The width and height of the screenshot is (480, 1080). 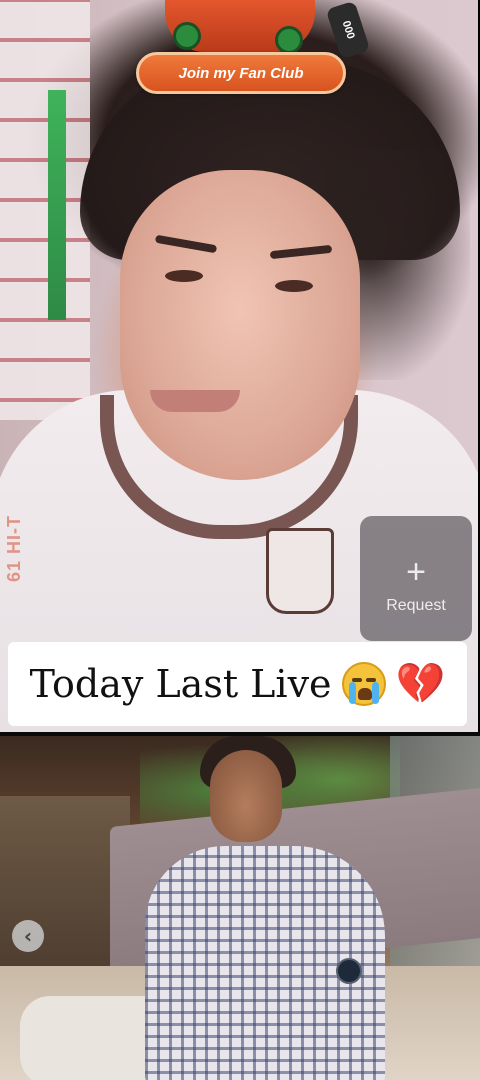 What do you see at coordinates (420, 684) in the screenshot?
I see `broken-heart-icon: 💔` at bounding box center [420, 684].